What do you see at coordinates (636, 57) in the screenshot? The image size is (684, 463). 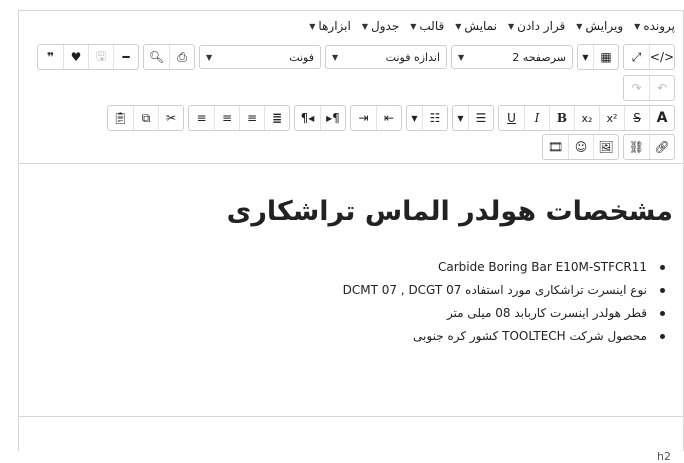 I see `fullscreen-icon: ⤢` at bounding box center [636, 57].